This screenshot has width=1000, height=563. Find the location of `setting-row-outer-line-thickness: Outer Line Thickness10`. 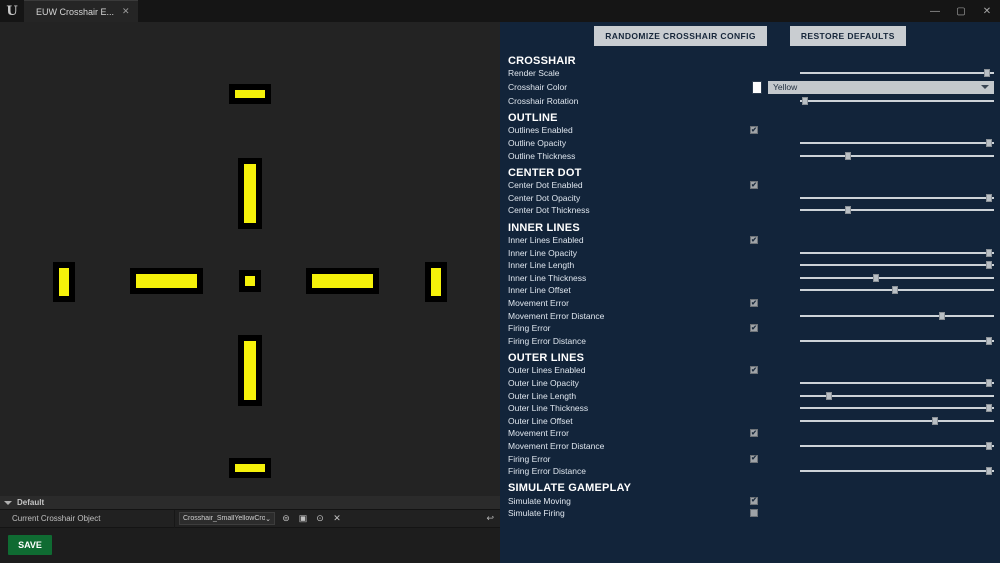

setting-row-outer-line-thickness: Outer Line Thickness10 is located at coordinates (750, 408).